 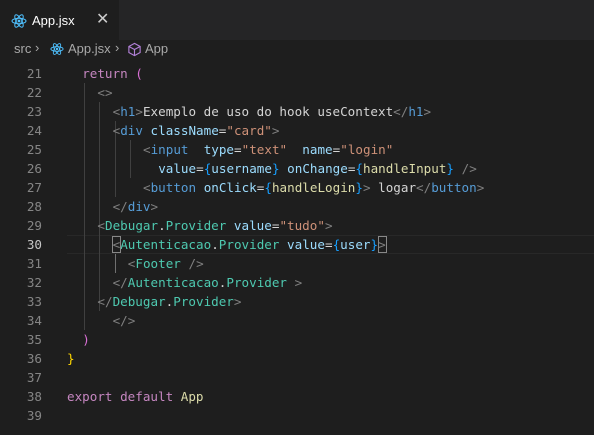 What do you see at coordinates (34, 396) in the screenshot?
I see `line-number: 38` at bounding box center [34, 396].